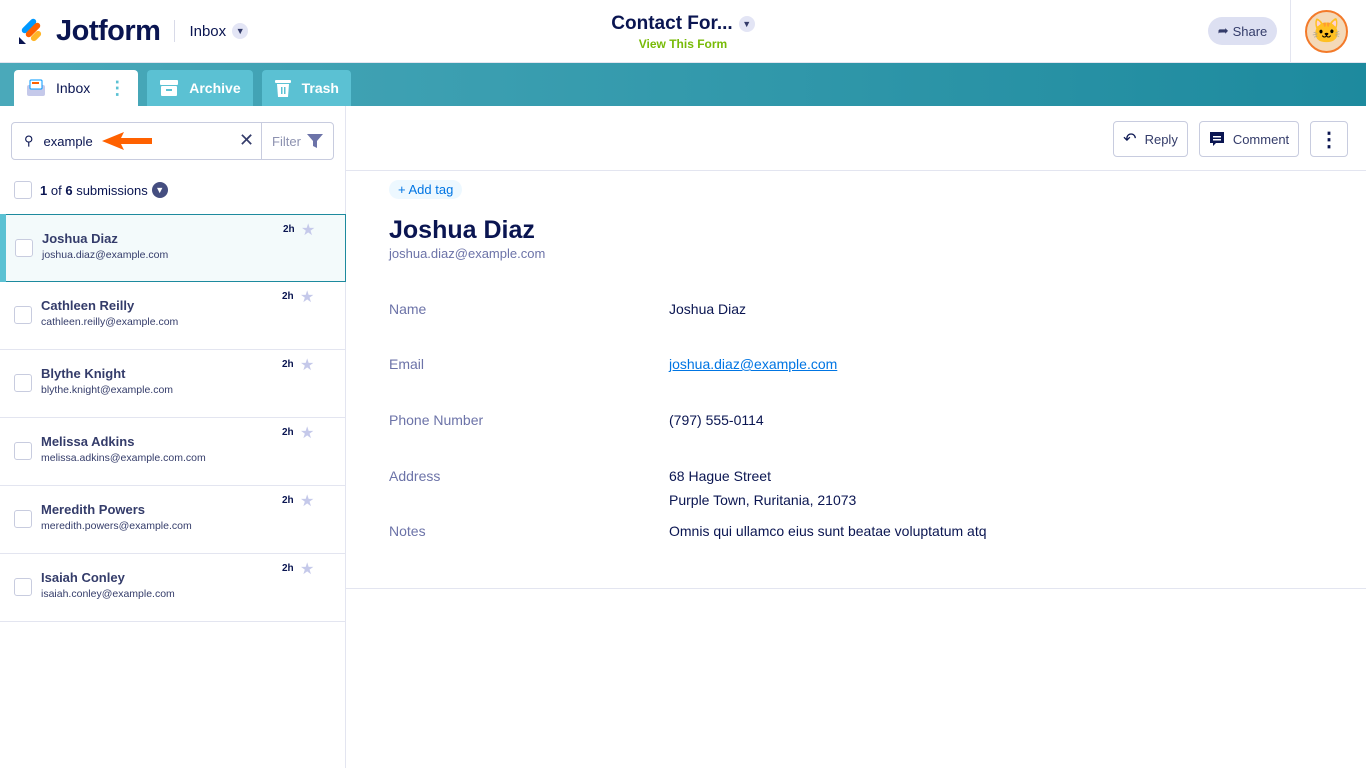  What do you see at coordinates (320, 88) in the screenshot?
I see `tab-label: Trash` at bounding box center [320, 88].